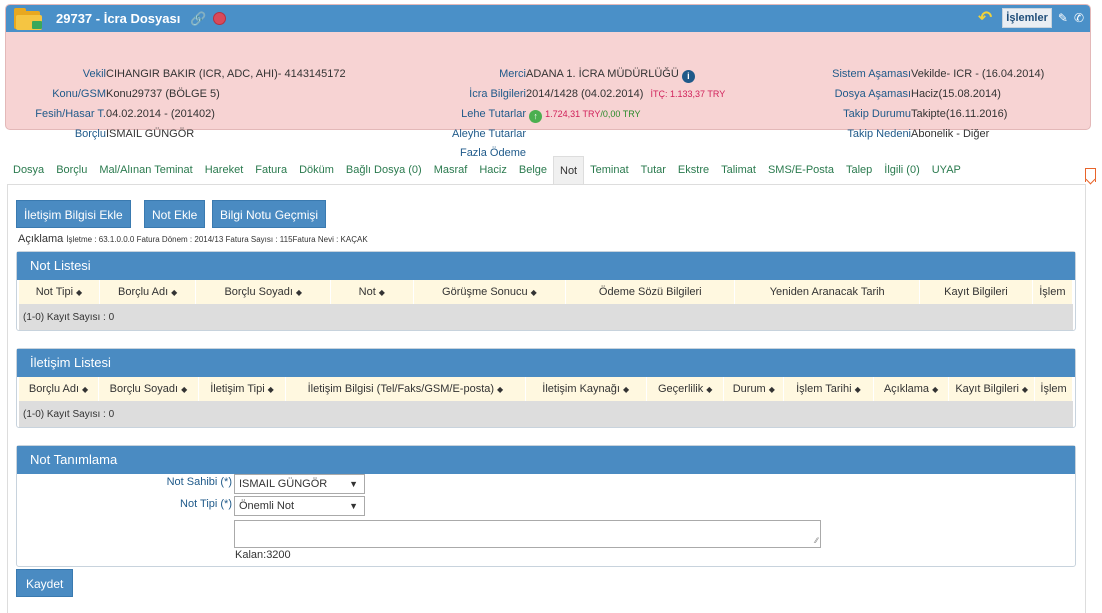 This screenshot has height=613, width=1102. What do you see at coordinates (580, 75) in the screenshot?
I see `info-merci: MerciADANA 1. İCRA MÜDÜRLÜĞÜ i` at bounding box center [580, 75].